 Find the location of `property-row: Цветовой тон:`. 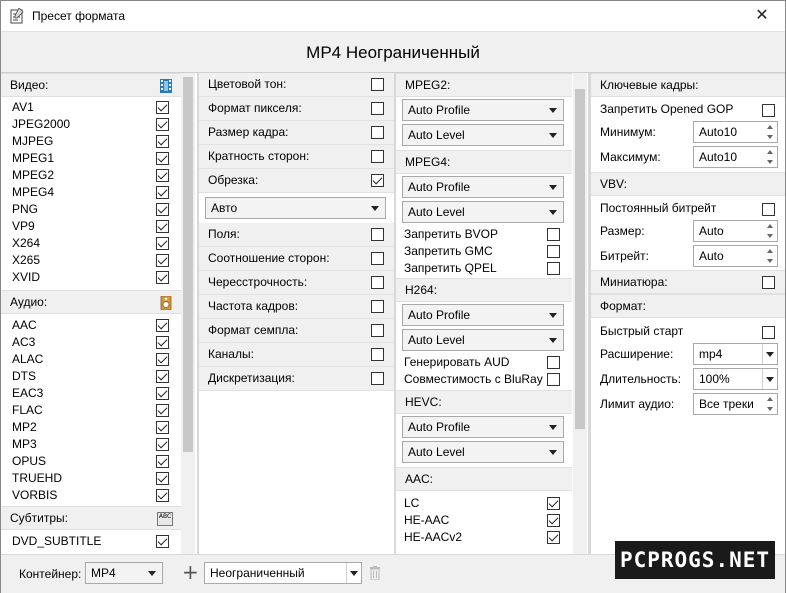

property-row: Цветовой тон: is located at coordinates (296, 85).